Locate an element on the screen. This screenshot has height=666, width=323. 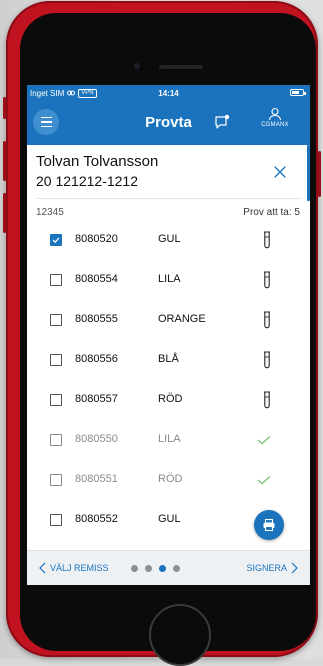
back-button: VÄLJ REMISS is located at coordinates (74, 568).